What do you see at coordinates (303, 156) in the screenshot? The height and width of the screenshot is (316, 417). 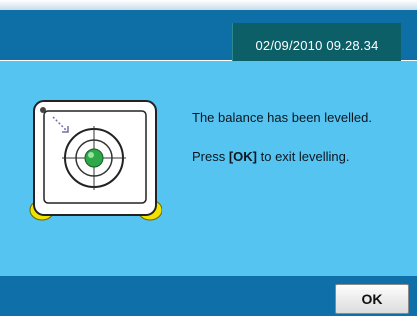 I see `instruction-suffix: to exit levelling.` at bounding box center [303, 156].